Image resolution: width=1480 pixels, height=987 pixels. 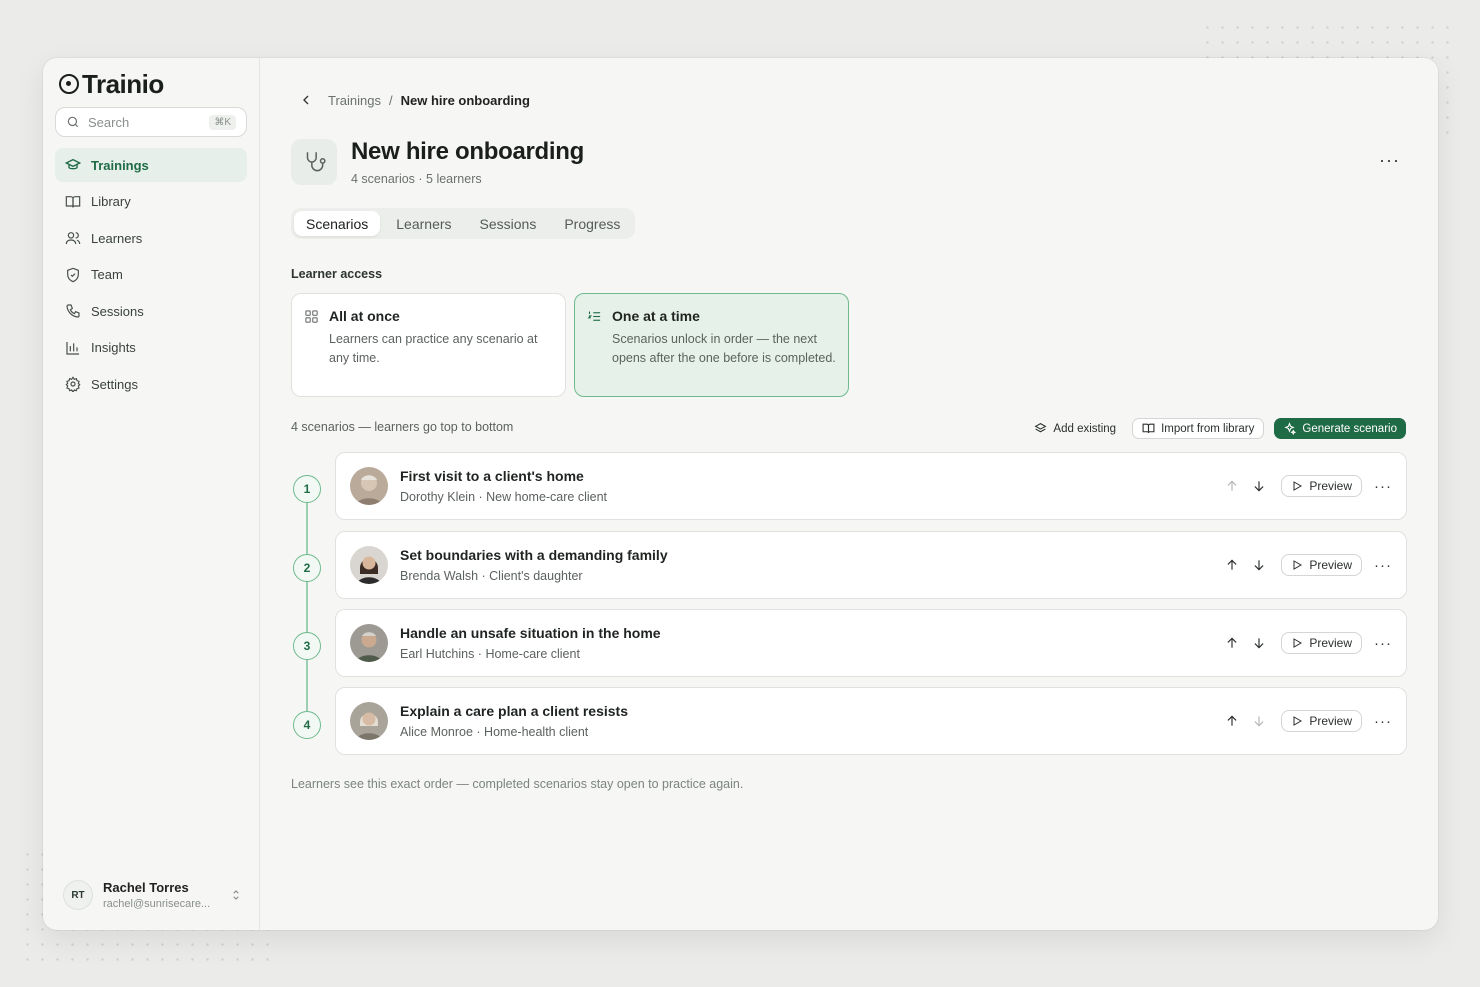 I want to click on breadcrumb: Trainings / New hire onboarding, so click(x=414, y=100).